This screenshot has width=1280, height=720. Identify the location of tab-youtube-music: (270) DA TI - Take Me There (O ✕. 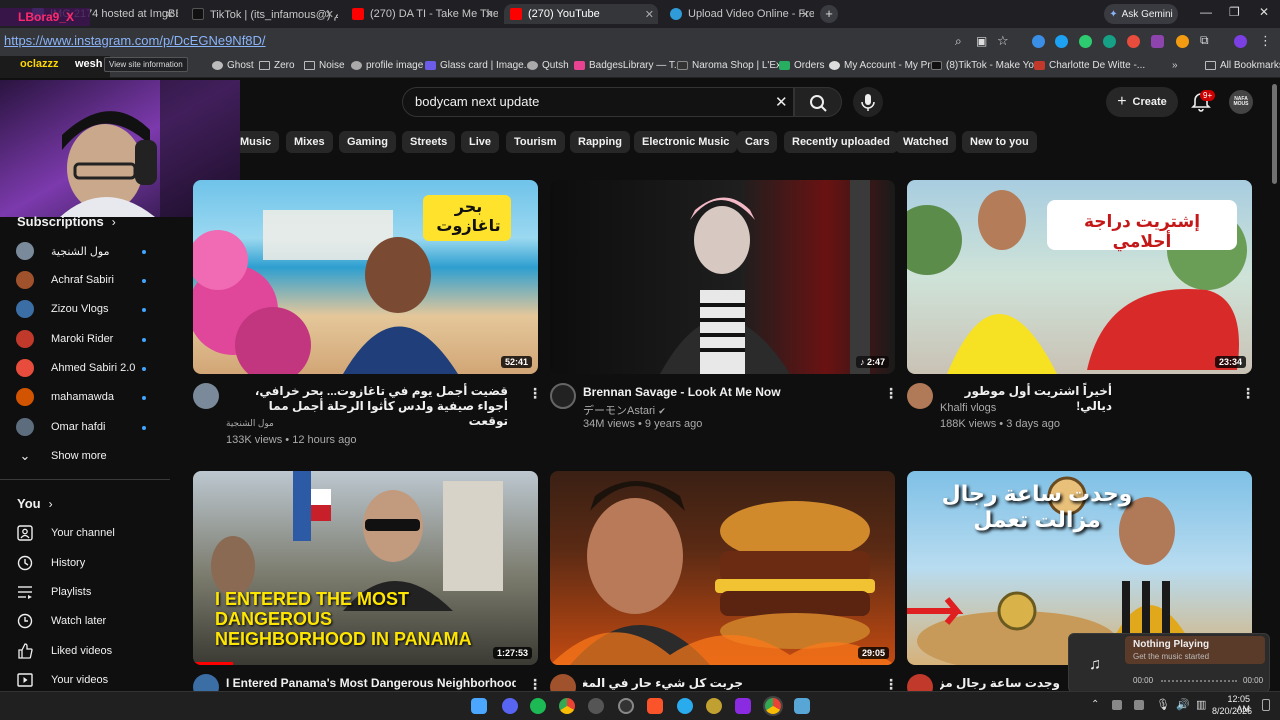
(422, 14).